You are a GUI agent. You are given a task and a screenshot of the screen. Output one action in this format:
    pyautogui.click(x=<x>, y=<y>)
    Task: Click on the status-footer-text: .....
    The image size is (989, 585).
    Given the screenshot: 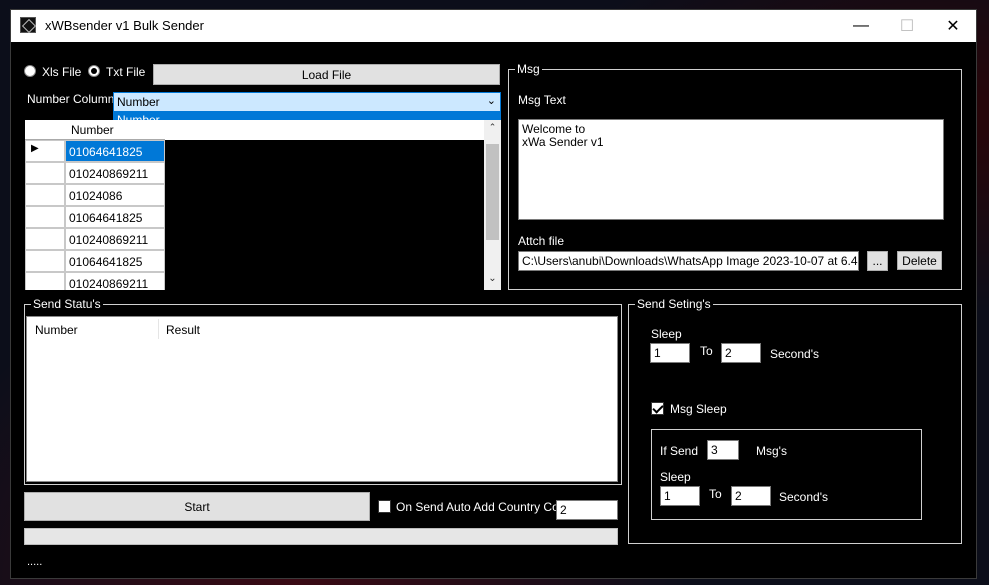 What is the action you would take?
    pyautogui.click(x=35, y=562)
    